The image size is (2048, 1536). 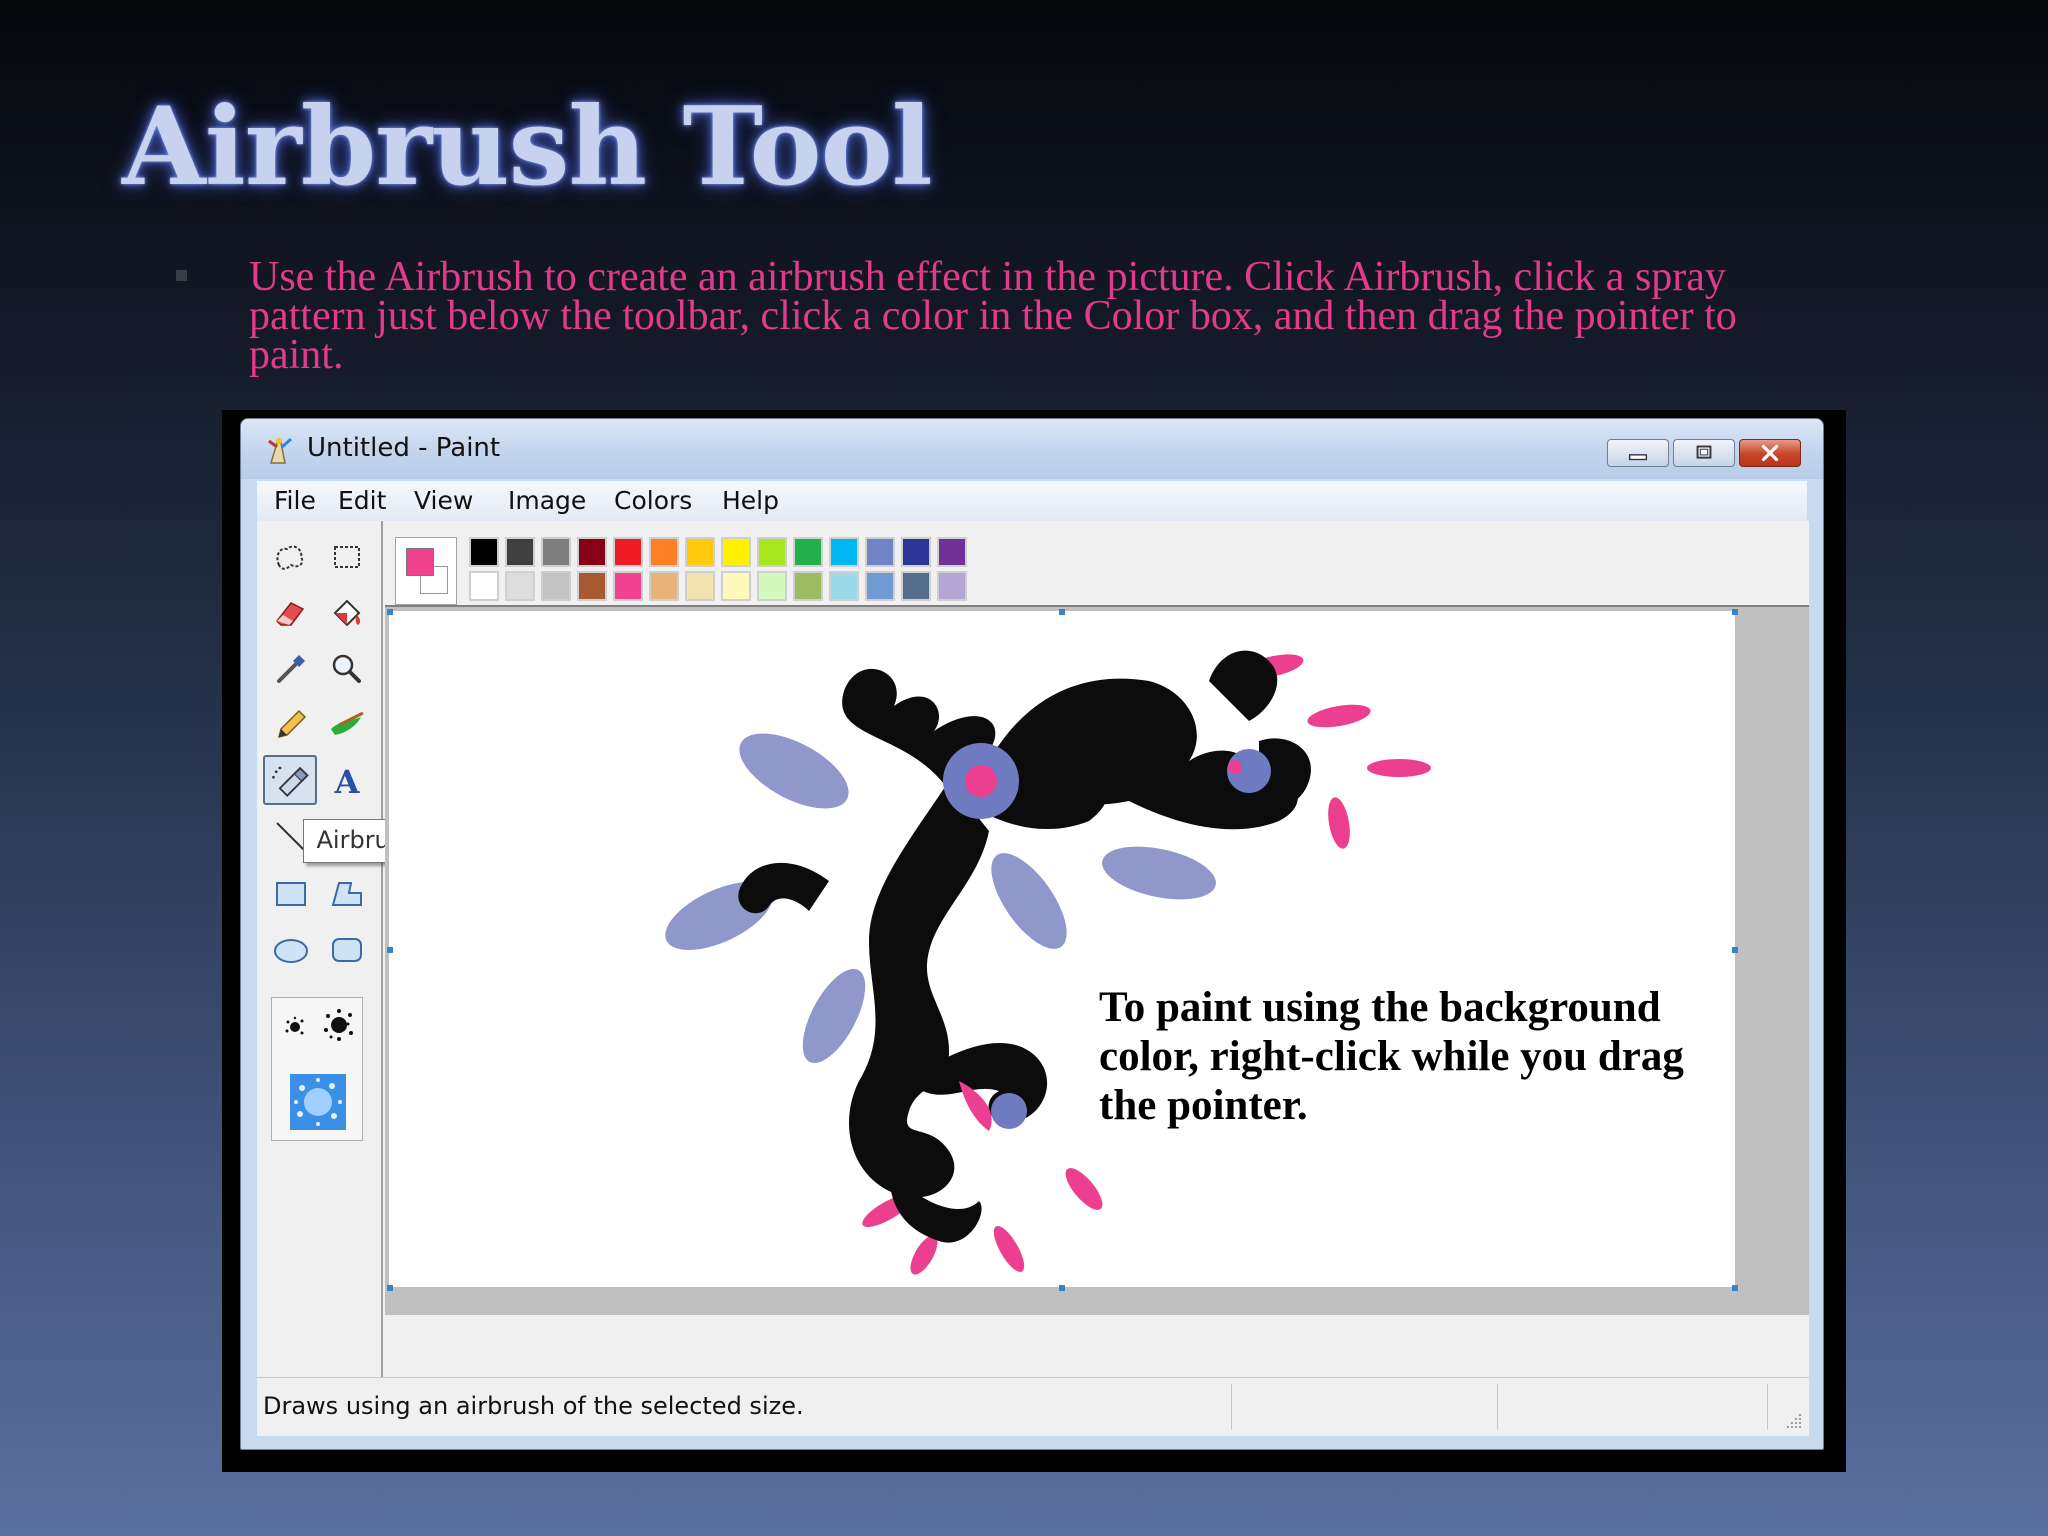 I want to click on paint-app-icon, so click(x=280, y=450).